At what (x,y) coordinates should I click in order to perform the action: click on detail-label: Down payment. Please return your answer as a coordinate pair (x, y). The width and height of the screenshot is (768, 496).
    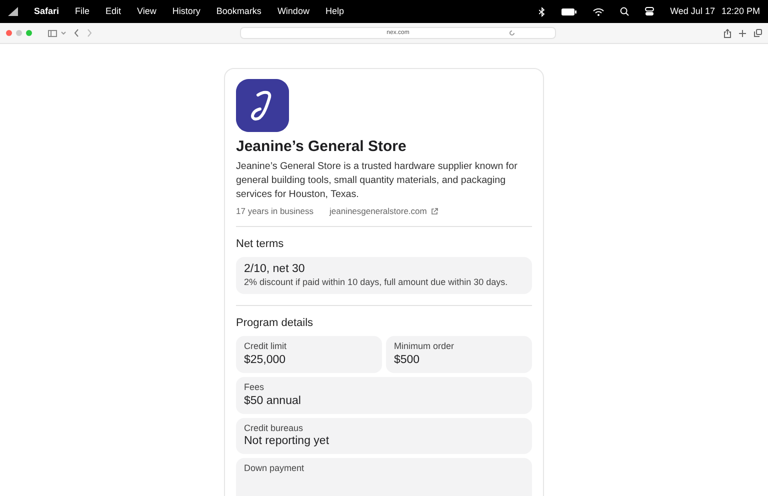
    Looking at the image, I should click on (275, 469).